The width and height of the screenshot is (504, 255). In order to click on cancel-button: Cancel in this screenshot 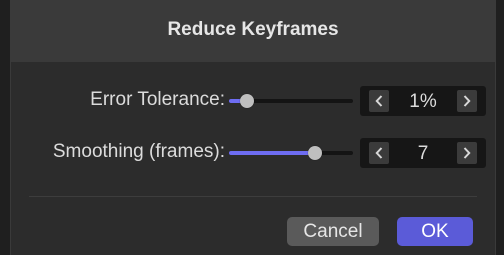, I will do `click(333, 231)`.